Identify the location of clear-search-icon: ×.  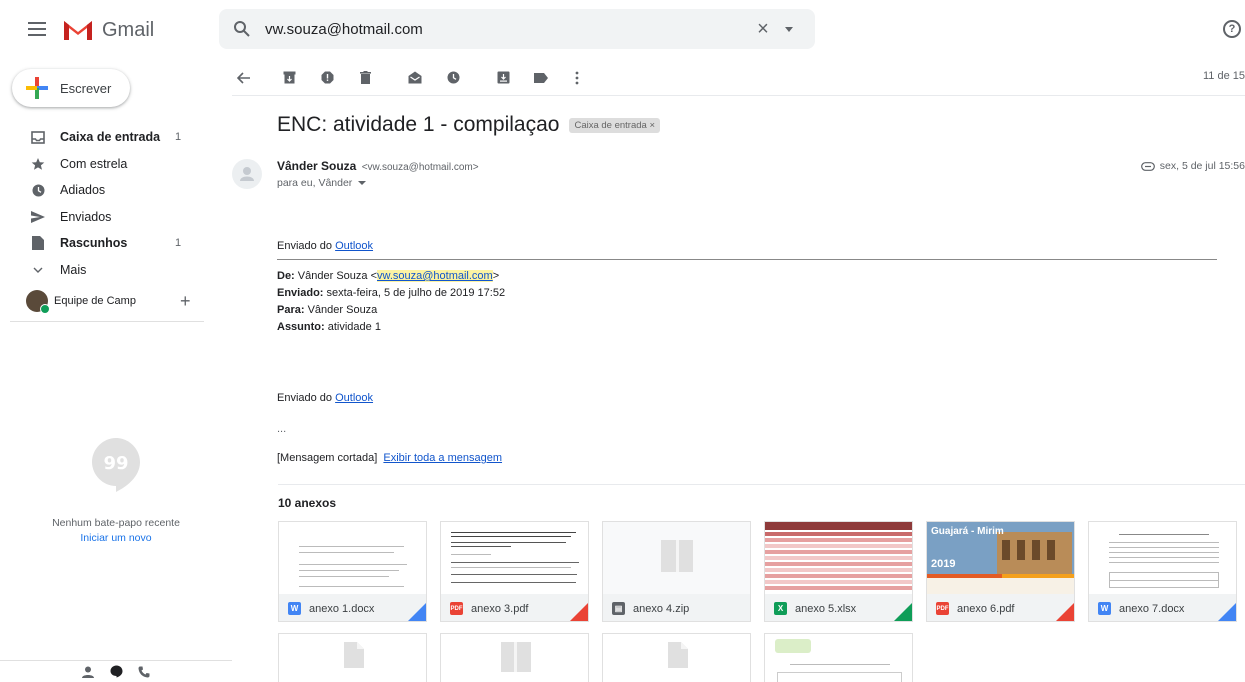
(763, 29).